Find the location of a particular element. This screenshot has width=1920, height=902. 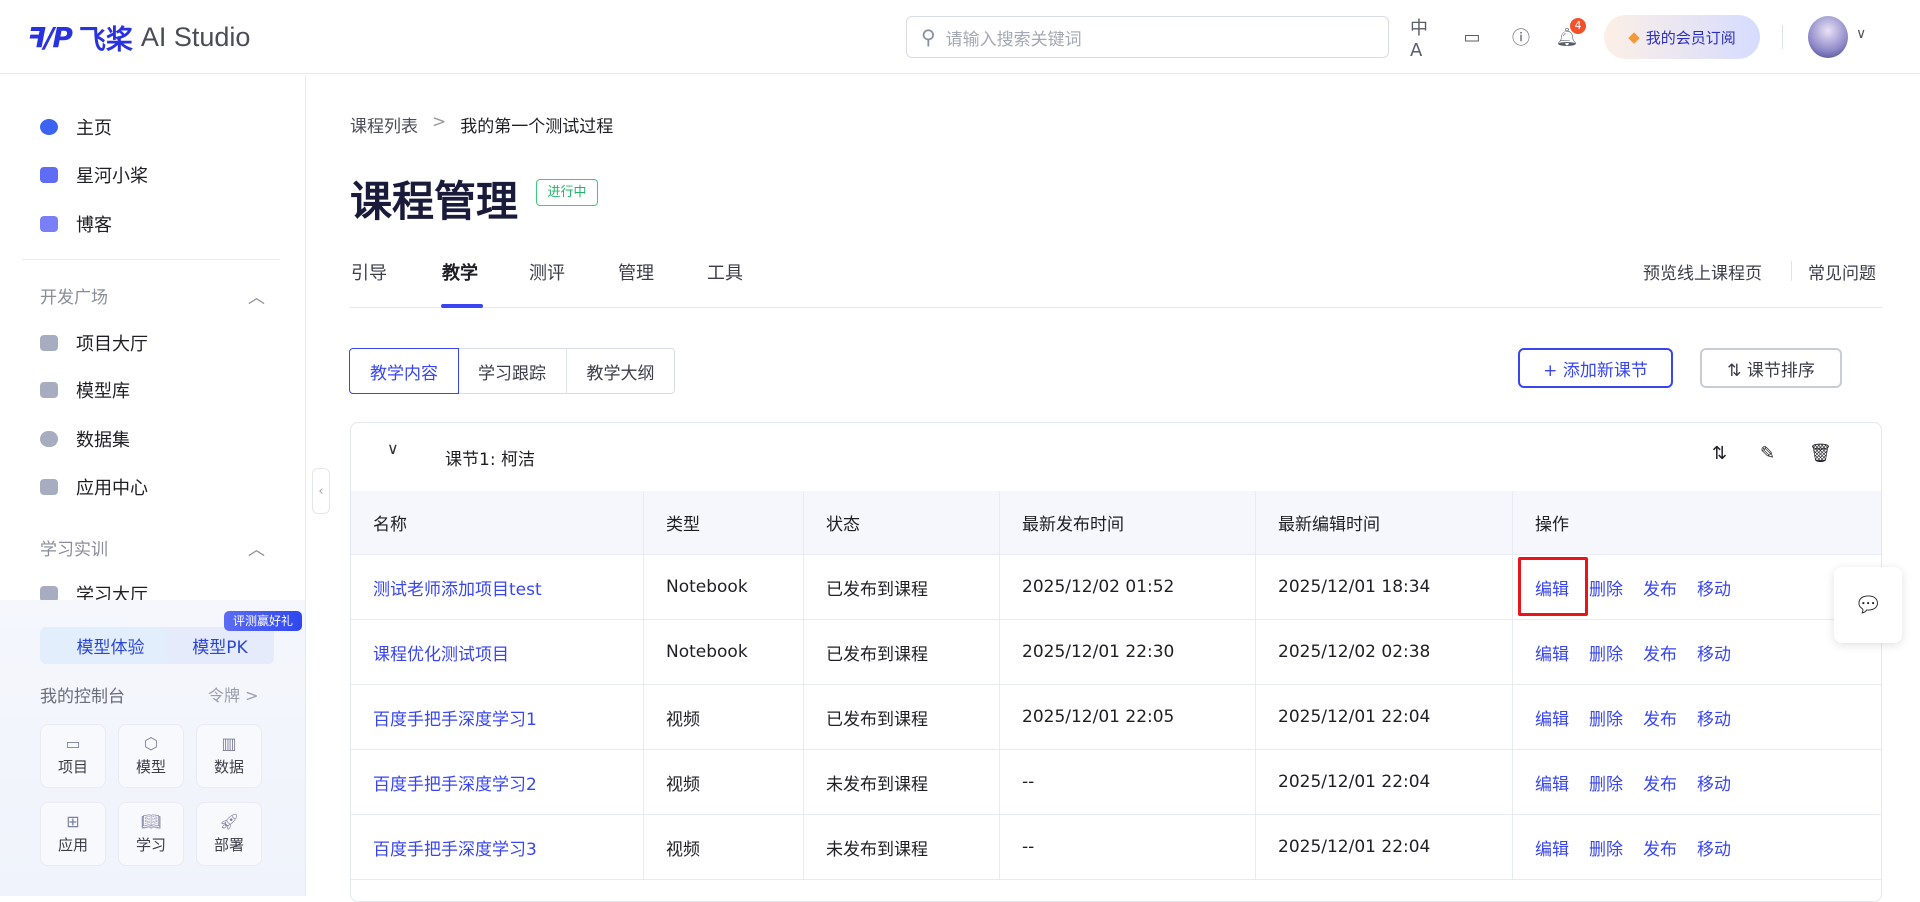

sort-icon: ⇅ is located at coordinates (1719, 453).